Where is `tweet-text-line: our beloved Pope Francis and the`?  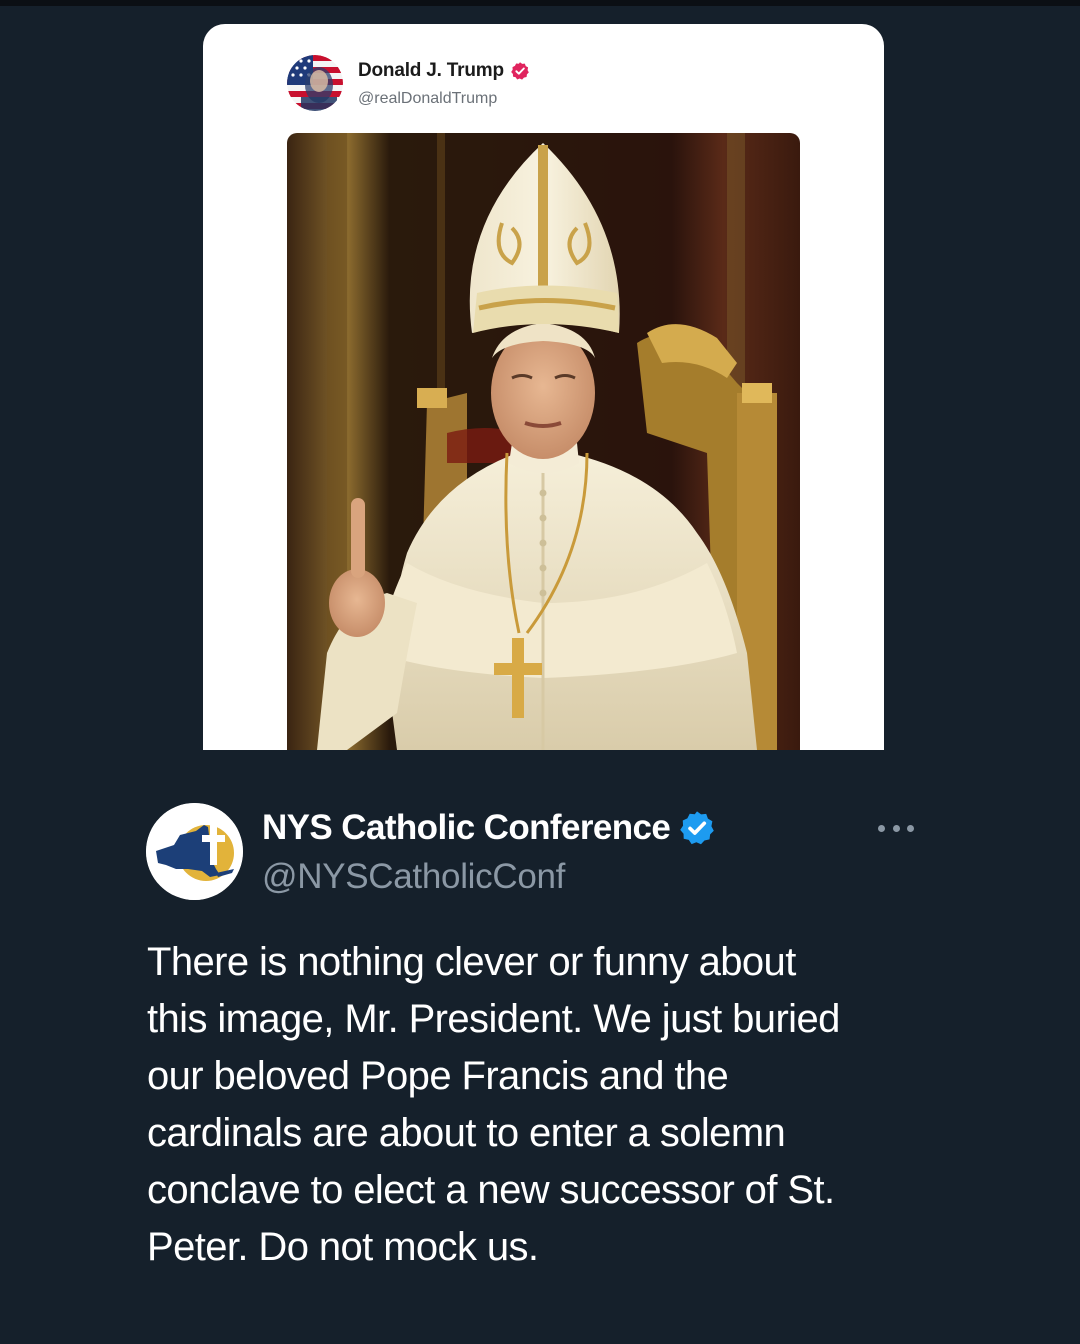
tweet-text-line: our beloved Pope Francis and the is located at coordinates (438, 1076).